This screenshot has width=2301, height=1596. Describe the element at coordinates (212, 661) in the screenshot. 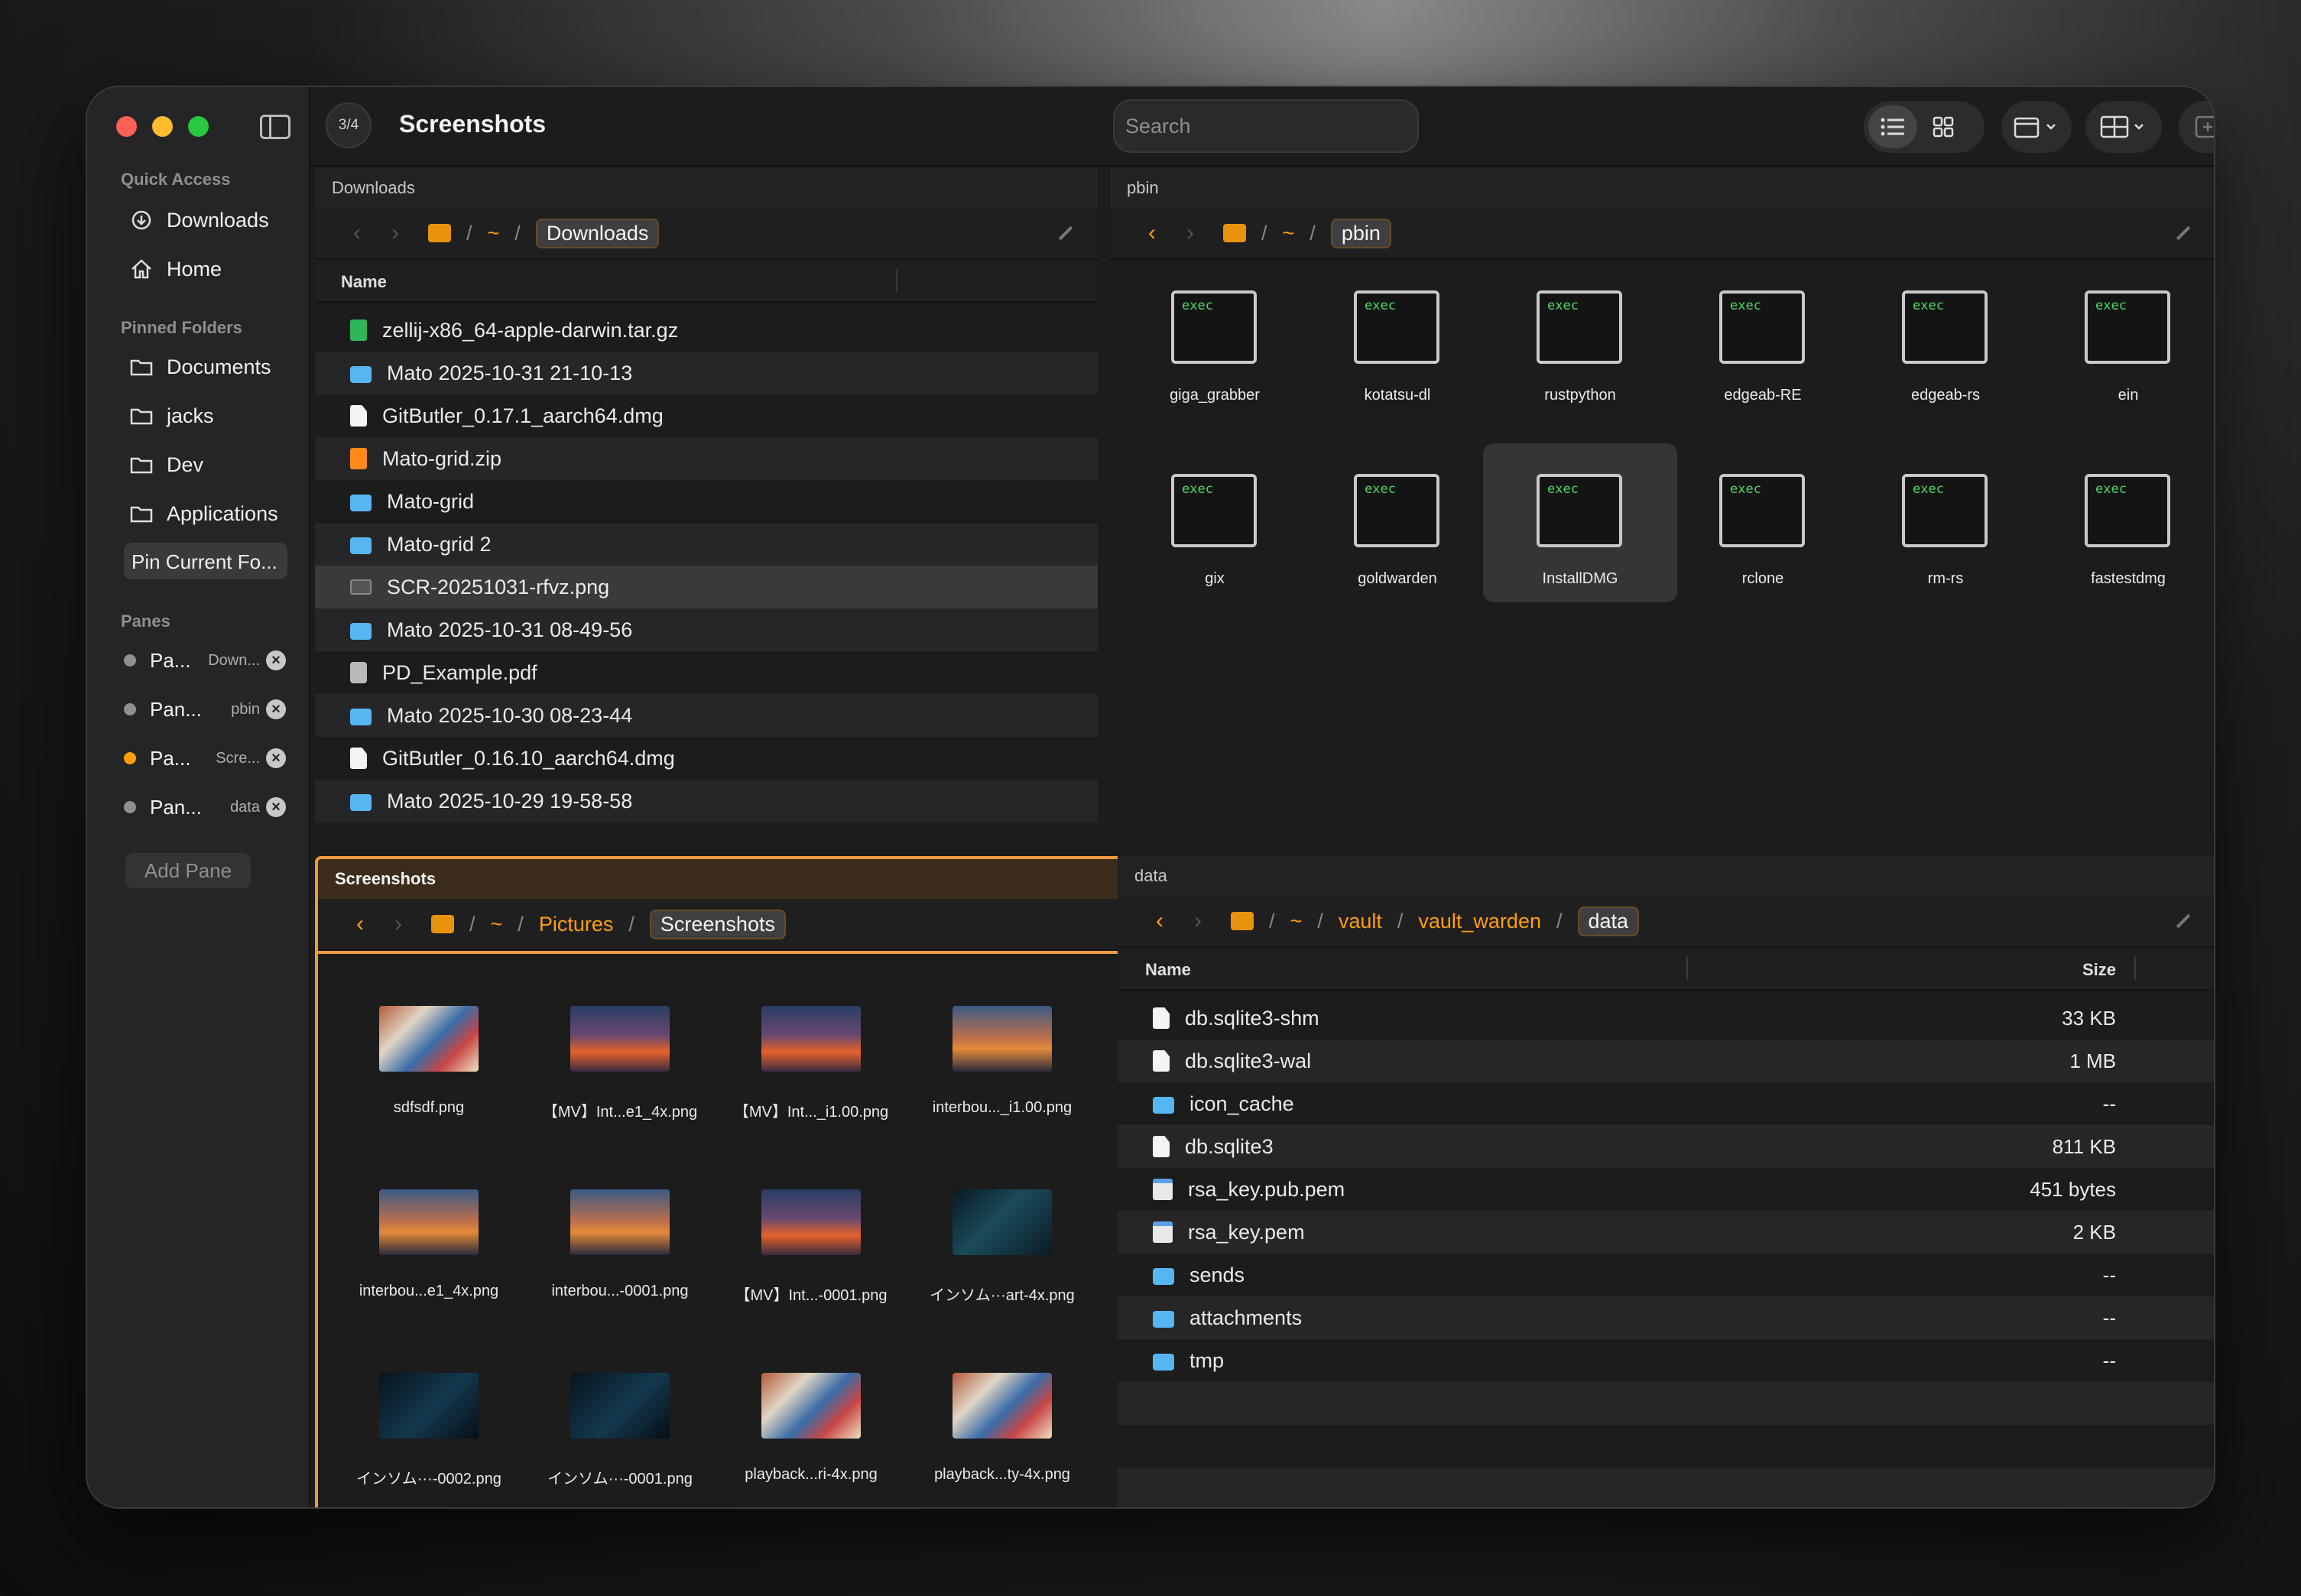

I see `pane-entry: Pa... Down... ×` at that location.